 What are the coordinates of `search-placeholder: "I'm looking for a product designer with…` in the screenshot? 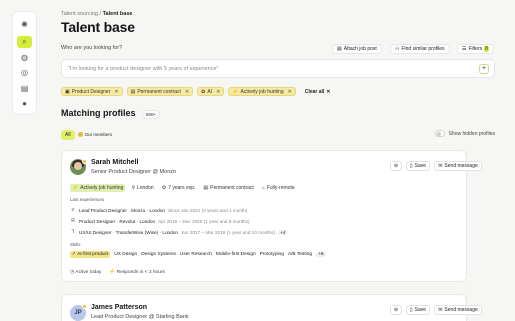 It's located at (143, 69).